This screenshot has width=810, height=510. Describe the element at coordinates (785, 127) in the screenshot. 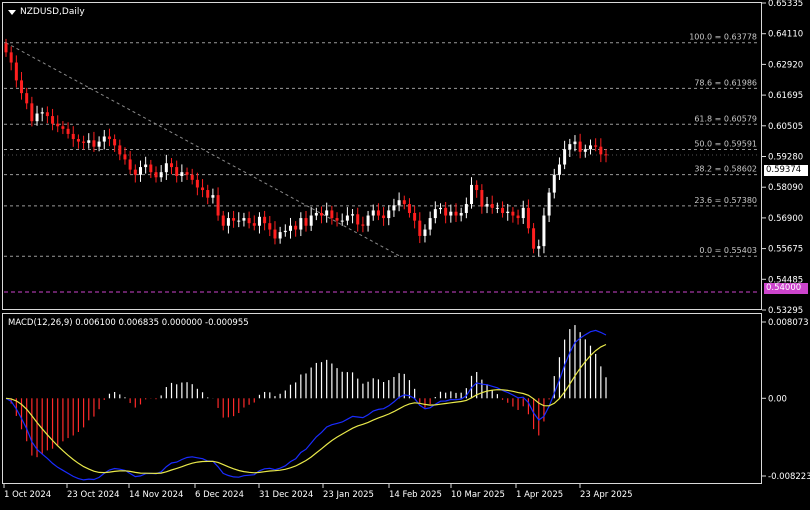

I see `price-axis-label: 0.60505` at that location.